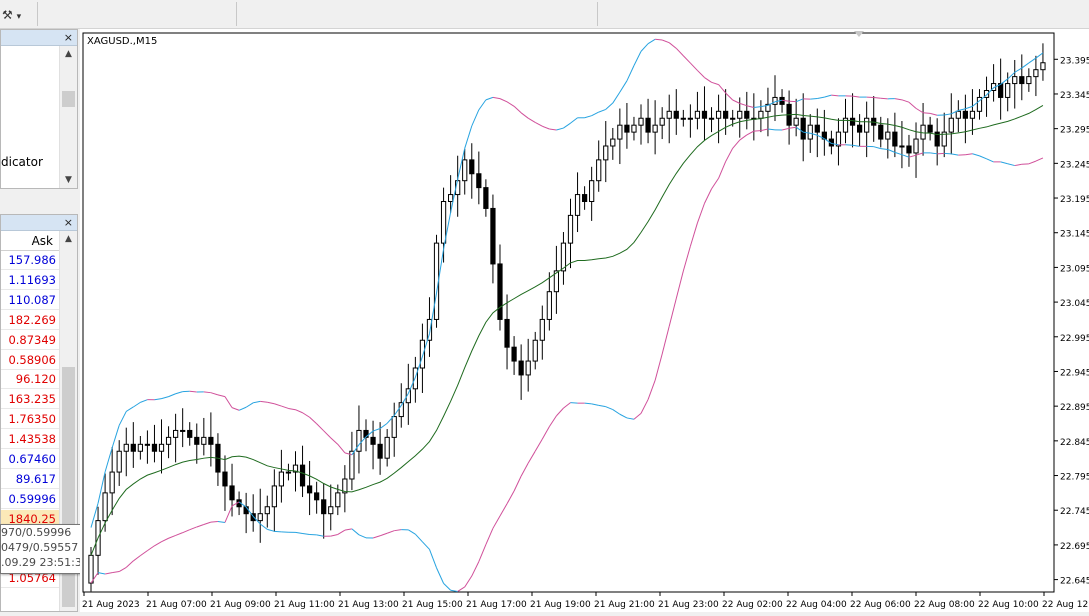  What do you see at coordinates (30, 320) in the screenshot?
I see `market-watch-row: 182.269` at bounding box center [30, 320].